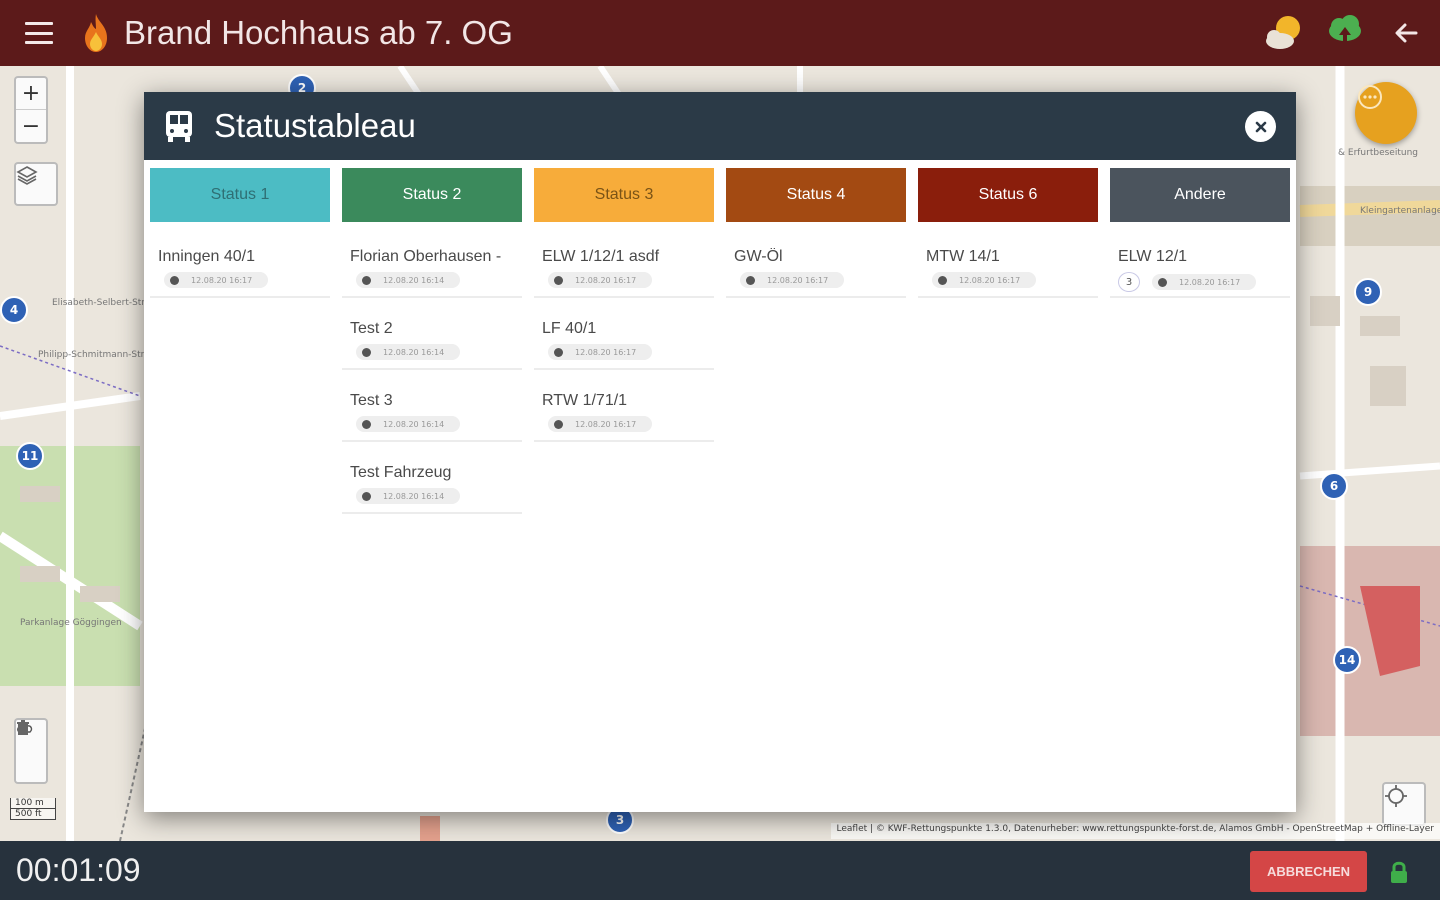  I want to click on status-column-header: Status 2, so click(432, 195).